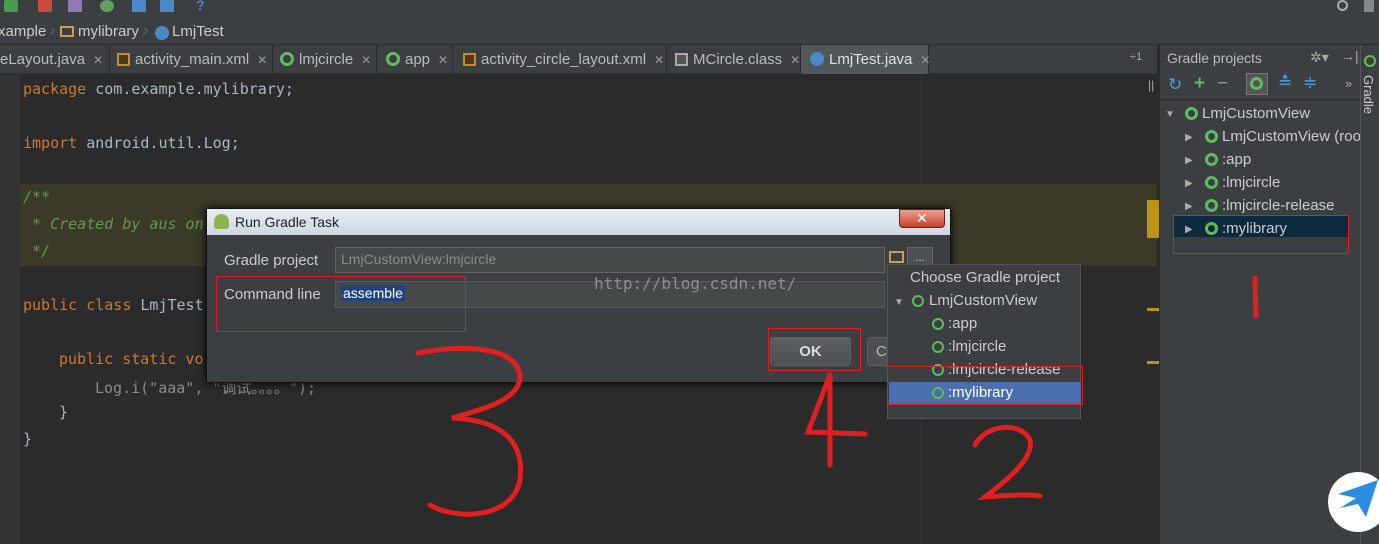 The height and width of the screenshot is (544, 1379). I want to click on app-logo, so click(1353, 502).